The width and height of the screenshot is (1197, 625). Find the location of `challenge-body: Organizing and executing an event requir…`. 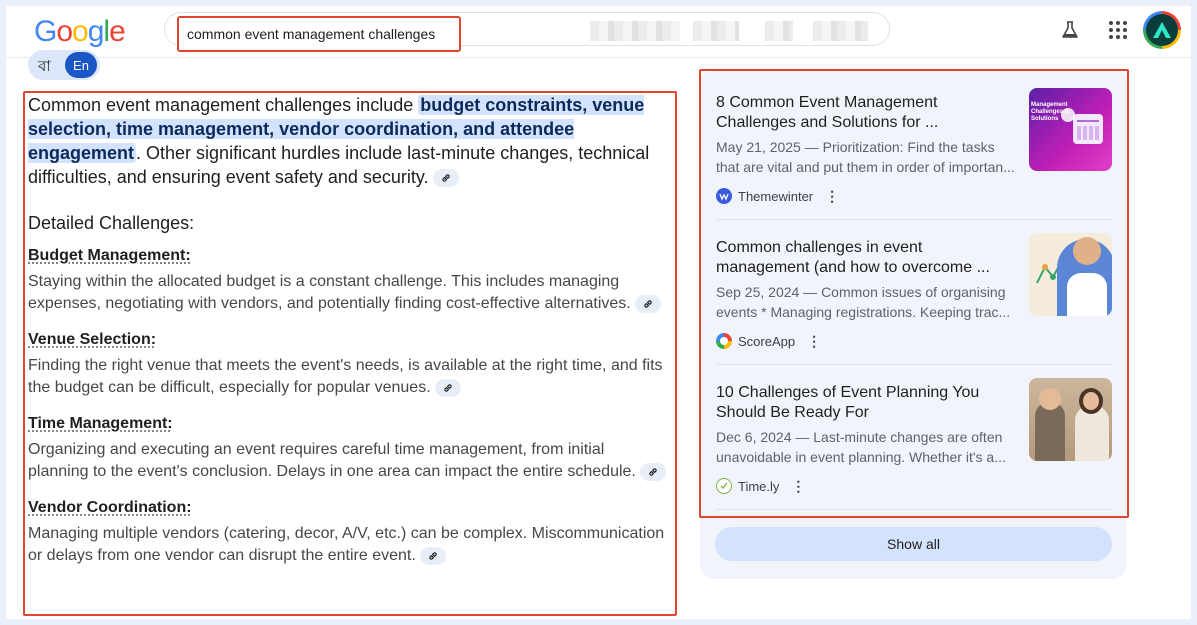

challenge-body: Organizing and executing an event requir… is located at coordinates (348, 461).